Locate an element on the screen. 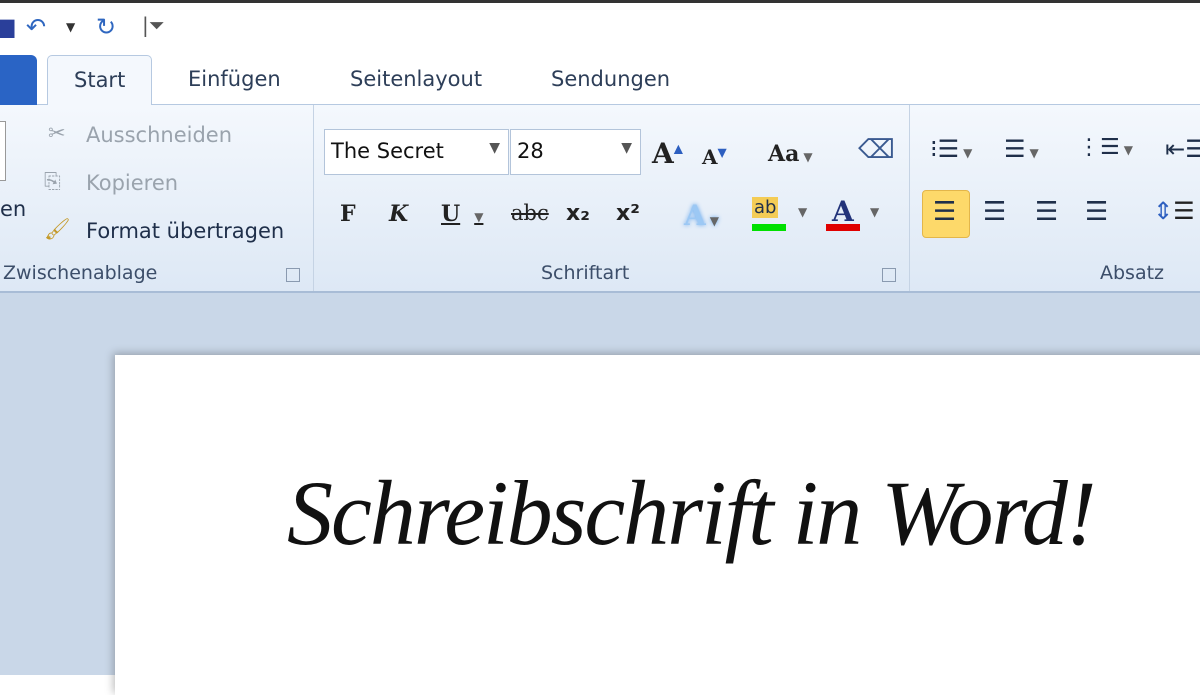  underline-button: U ▼ is located at coordinates (462, 214).